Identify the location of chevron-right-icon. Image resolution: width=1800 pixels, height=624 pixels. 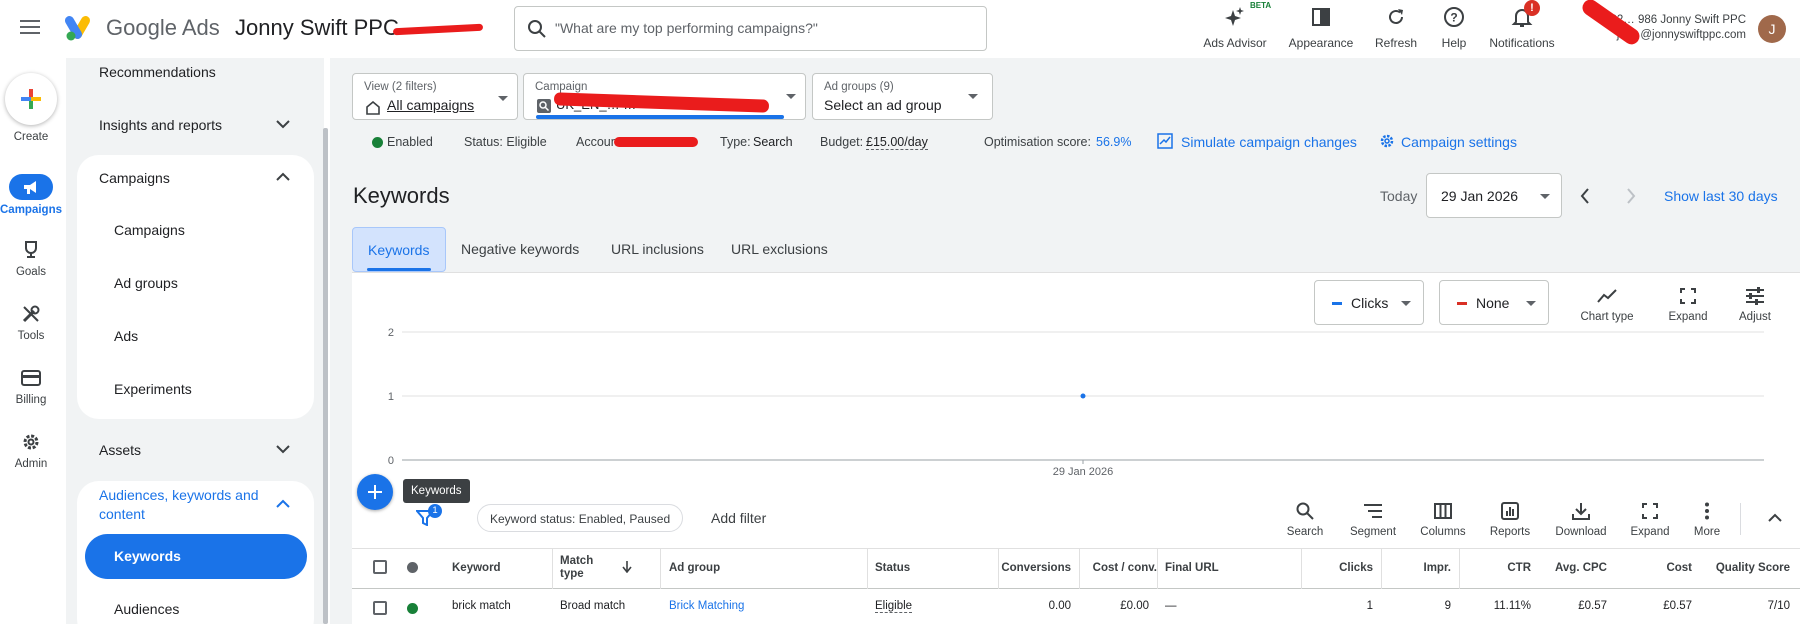
(1631, 196).